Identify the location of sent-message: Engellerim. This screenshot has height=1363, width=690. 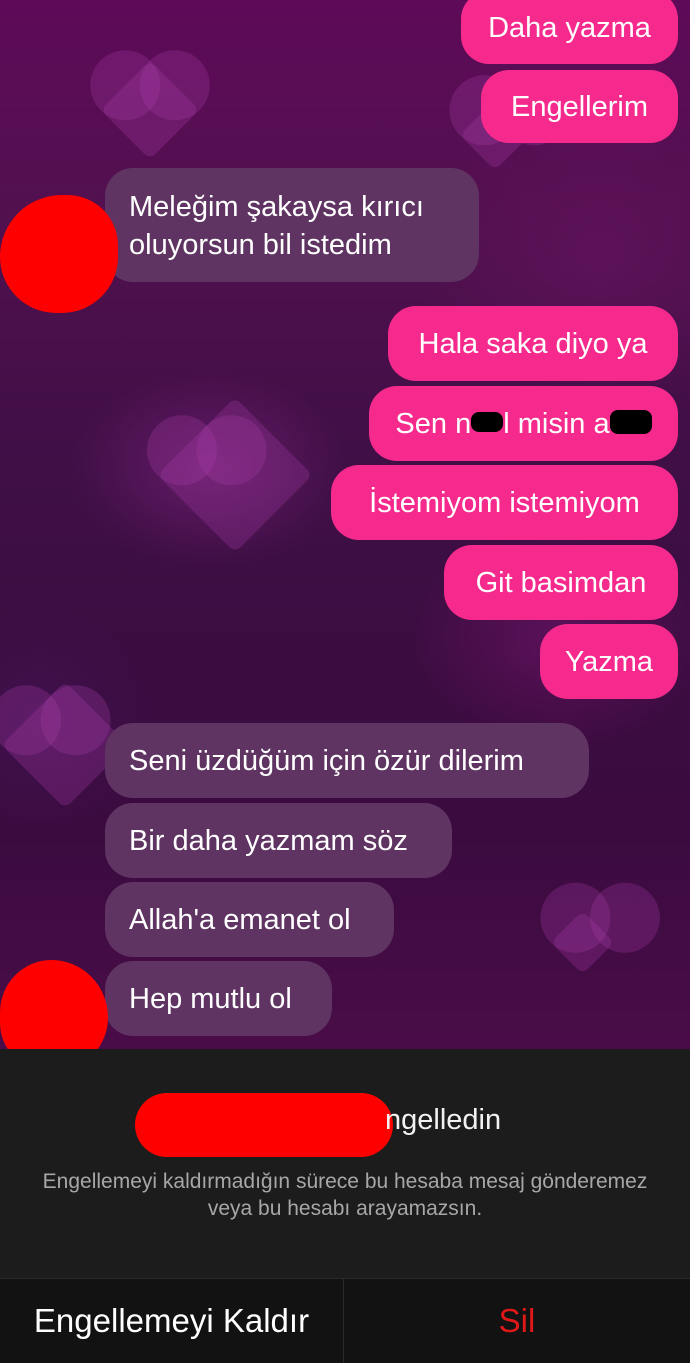
(579, 106).